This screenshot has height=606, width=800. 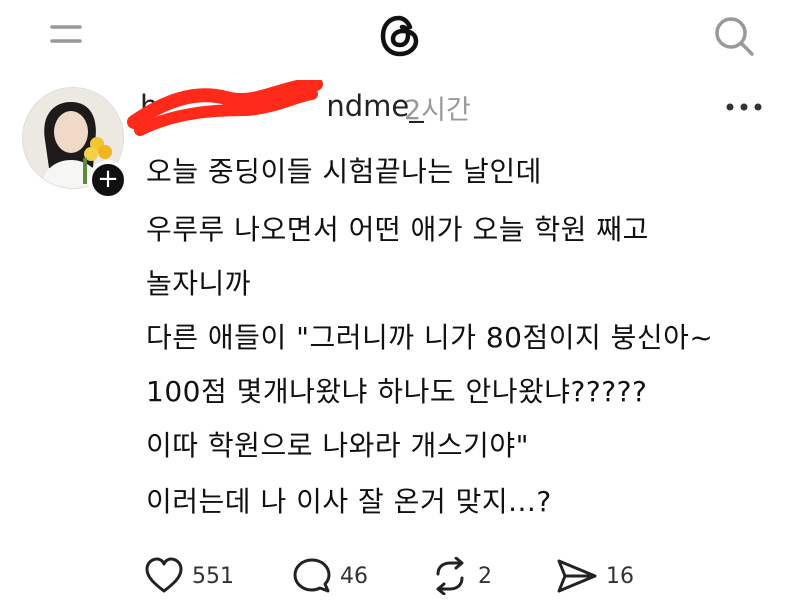 I want to click on post-text-line: 우루루 나오면서 어떤 애가 오늘 학원 째고, so click(x=397, y=229).